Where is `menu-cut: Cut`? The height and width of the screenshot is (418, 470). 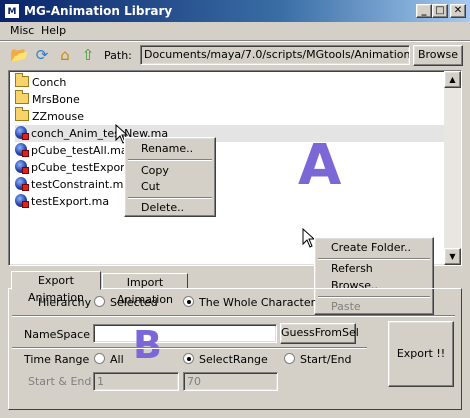
menu-cut: Cut is located at coordinates (170, 187).